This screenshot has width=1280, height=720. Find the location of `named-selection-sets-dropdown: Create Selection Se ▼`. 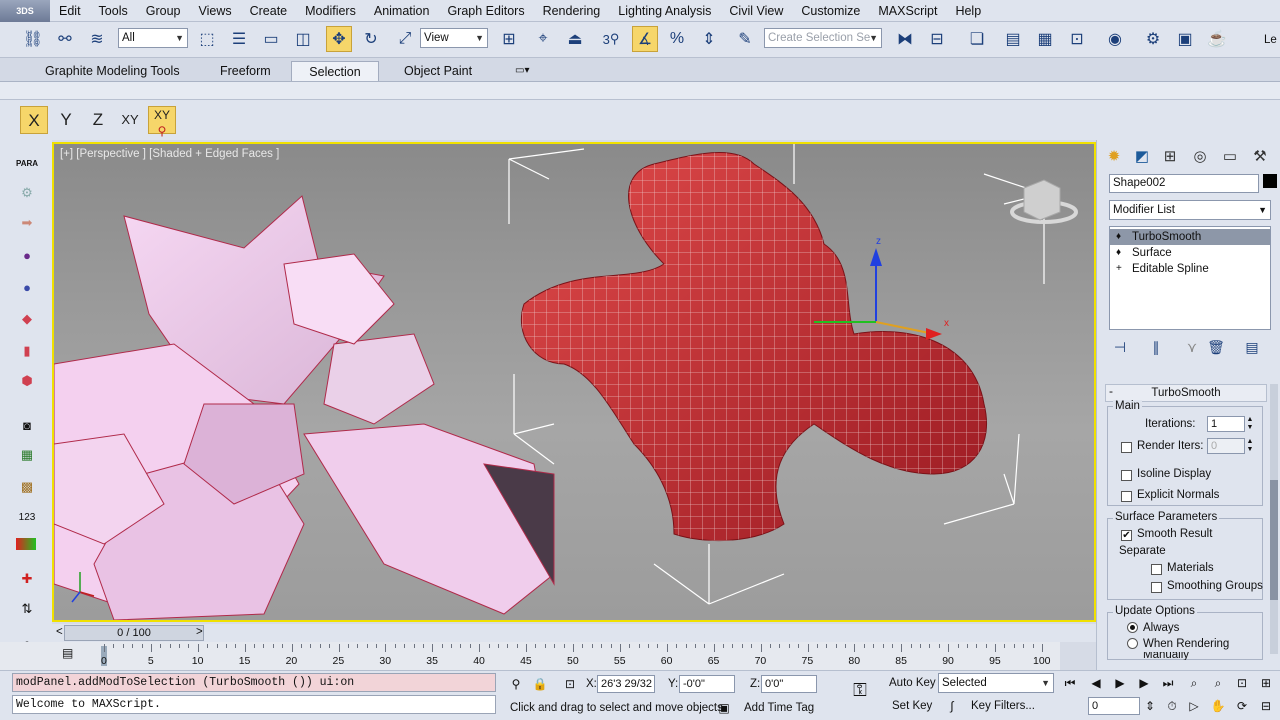

named-selection-sets-dropdown: Create Selection Se ▼ is located at coordinates (823, 38).